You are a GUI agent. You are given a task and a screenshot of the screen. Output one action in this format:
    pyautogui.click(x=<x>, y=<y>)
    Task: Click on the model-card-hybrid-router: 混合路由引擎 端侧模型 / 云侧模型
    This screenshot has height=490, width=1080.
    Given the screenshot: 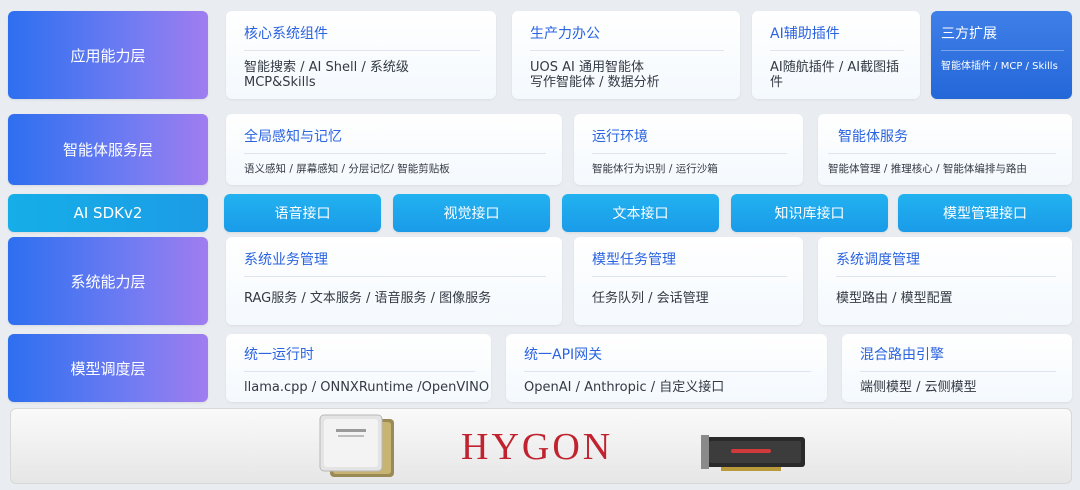 What is the action you would take?
    pyautogui.click(x=957, y=368)
    